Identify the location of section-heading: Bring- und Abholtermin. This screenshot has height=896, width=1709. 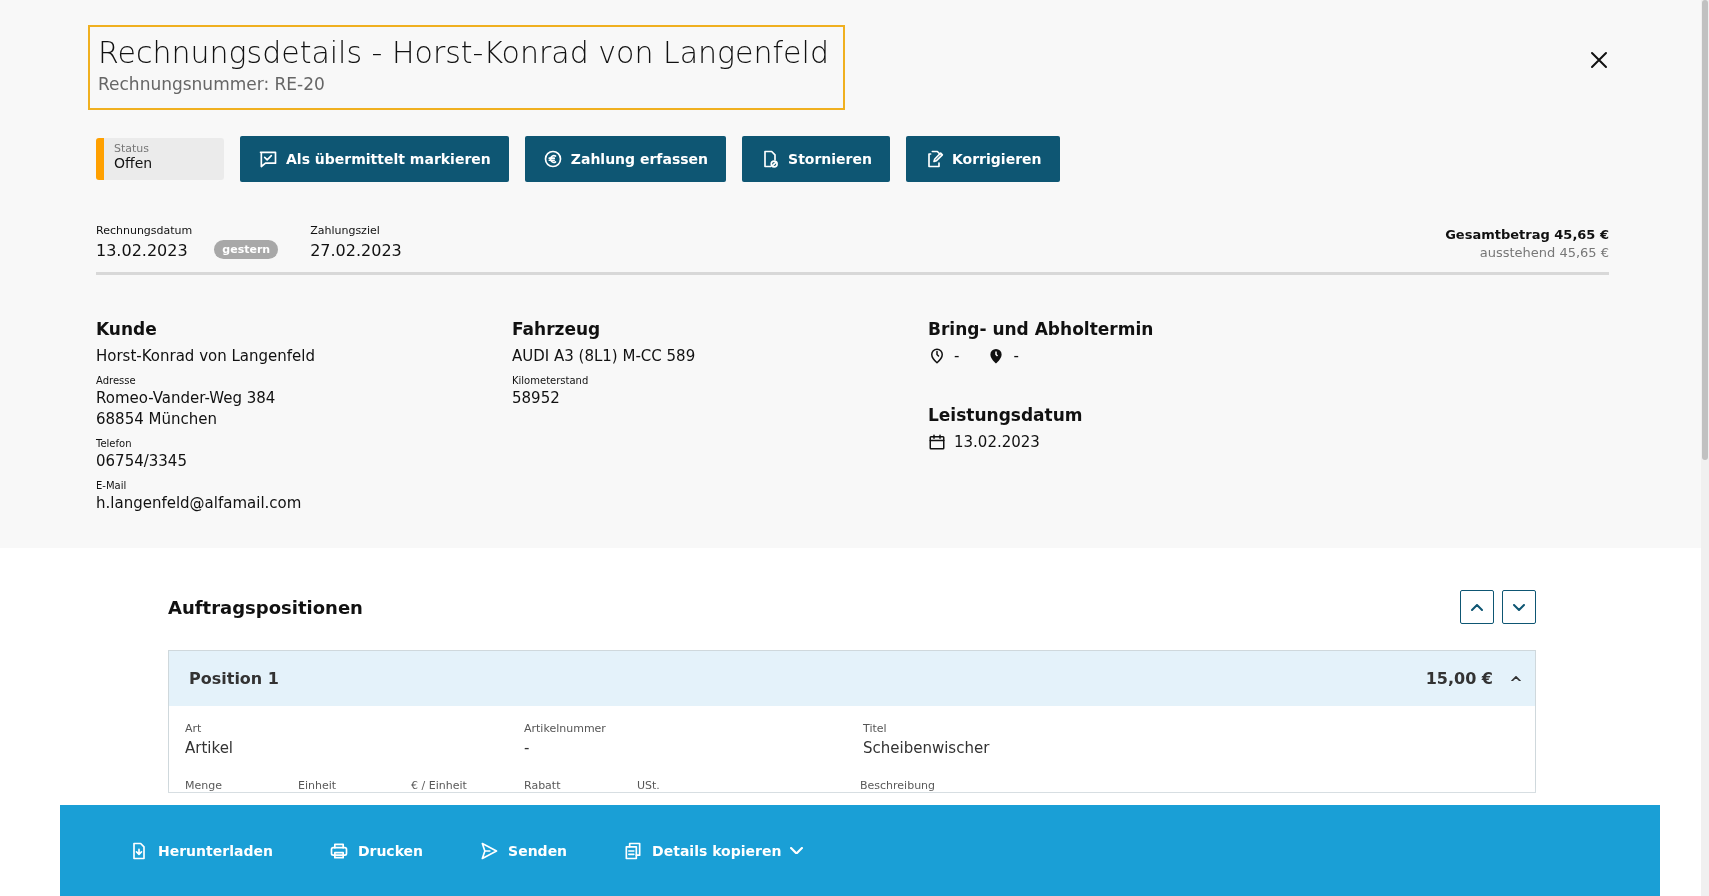
(1041, 329).